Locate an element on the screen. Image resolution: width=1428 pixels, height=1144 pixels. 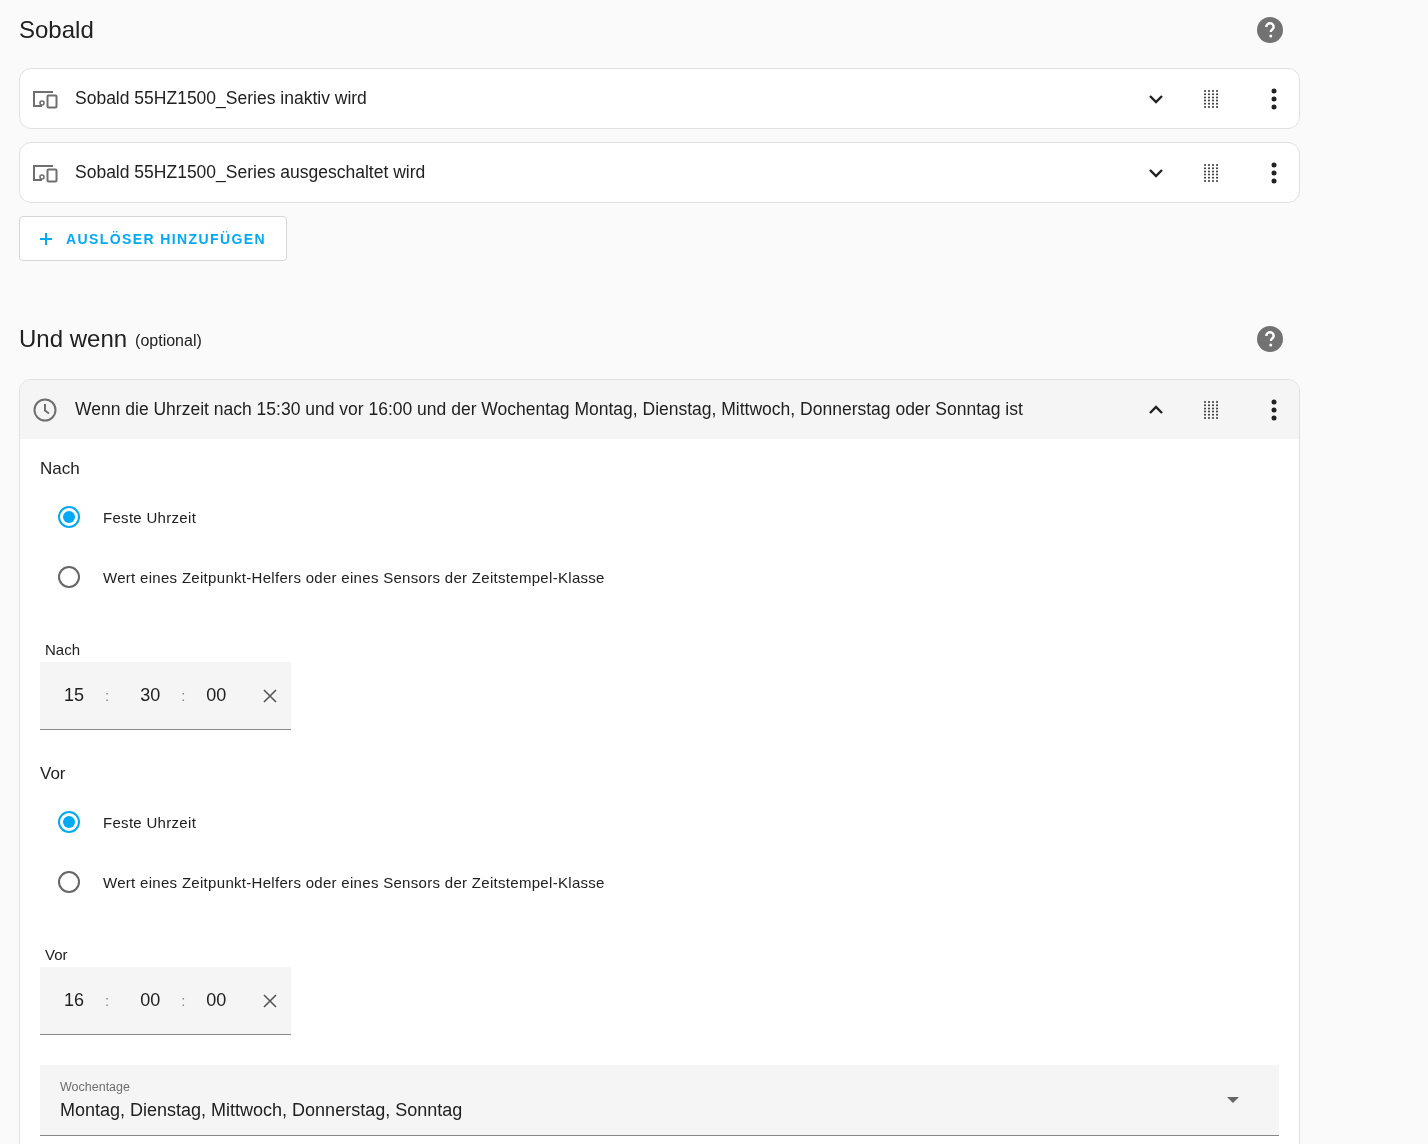
time-input-field: 16 : 00 : 00 is located at coordinates (165, 1001).